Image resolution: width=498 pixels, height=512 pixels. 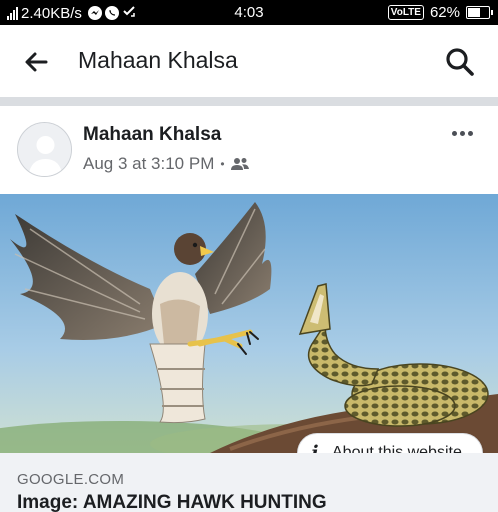 I want to click on about-website-label: About this website, so click(x=397, y=448).